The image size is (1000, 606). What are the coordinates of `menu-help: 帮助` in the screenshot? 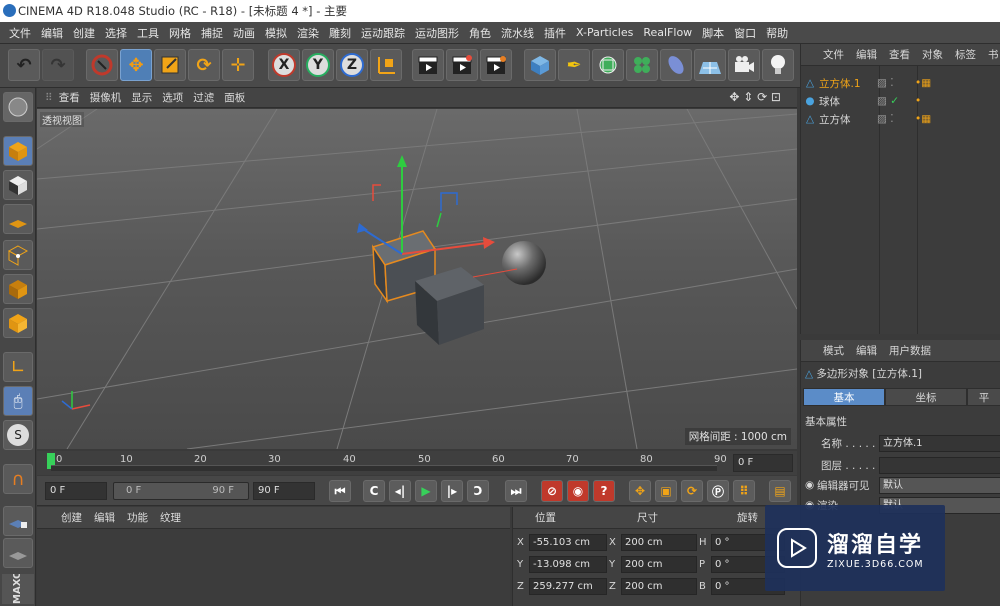 It's located at (777, 33).